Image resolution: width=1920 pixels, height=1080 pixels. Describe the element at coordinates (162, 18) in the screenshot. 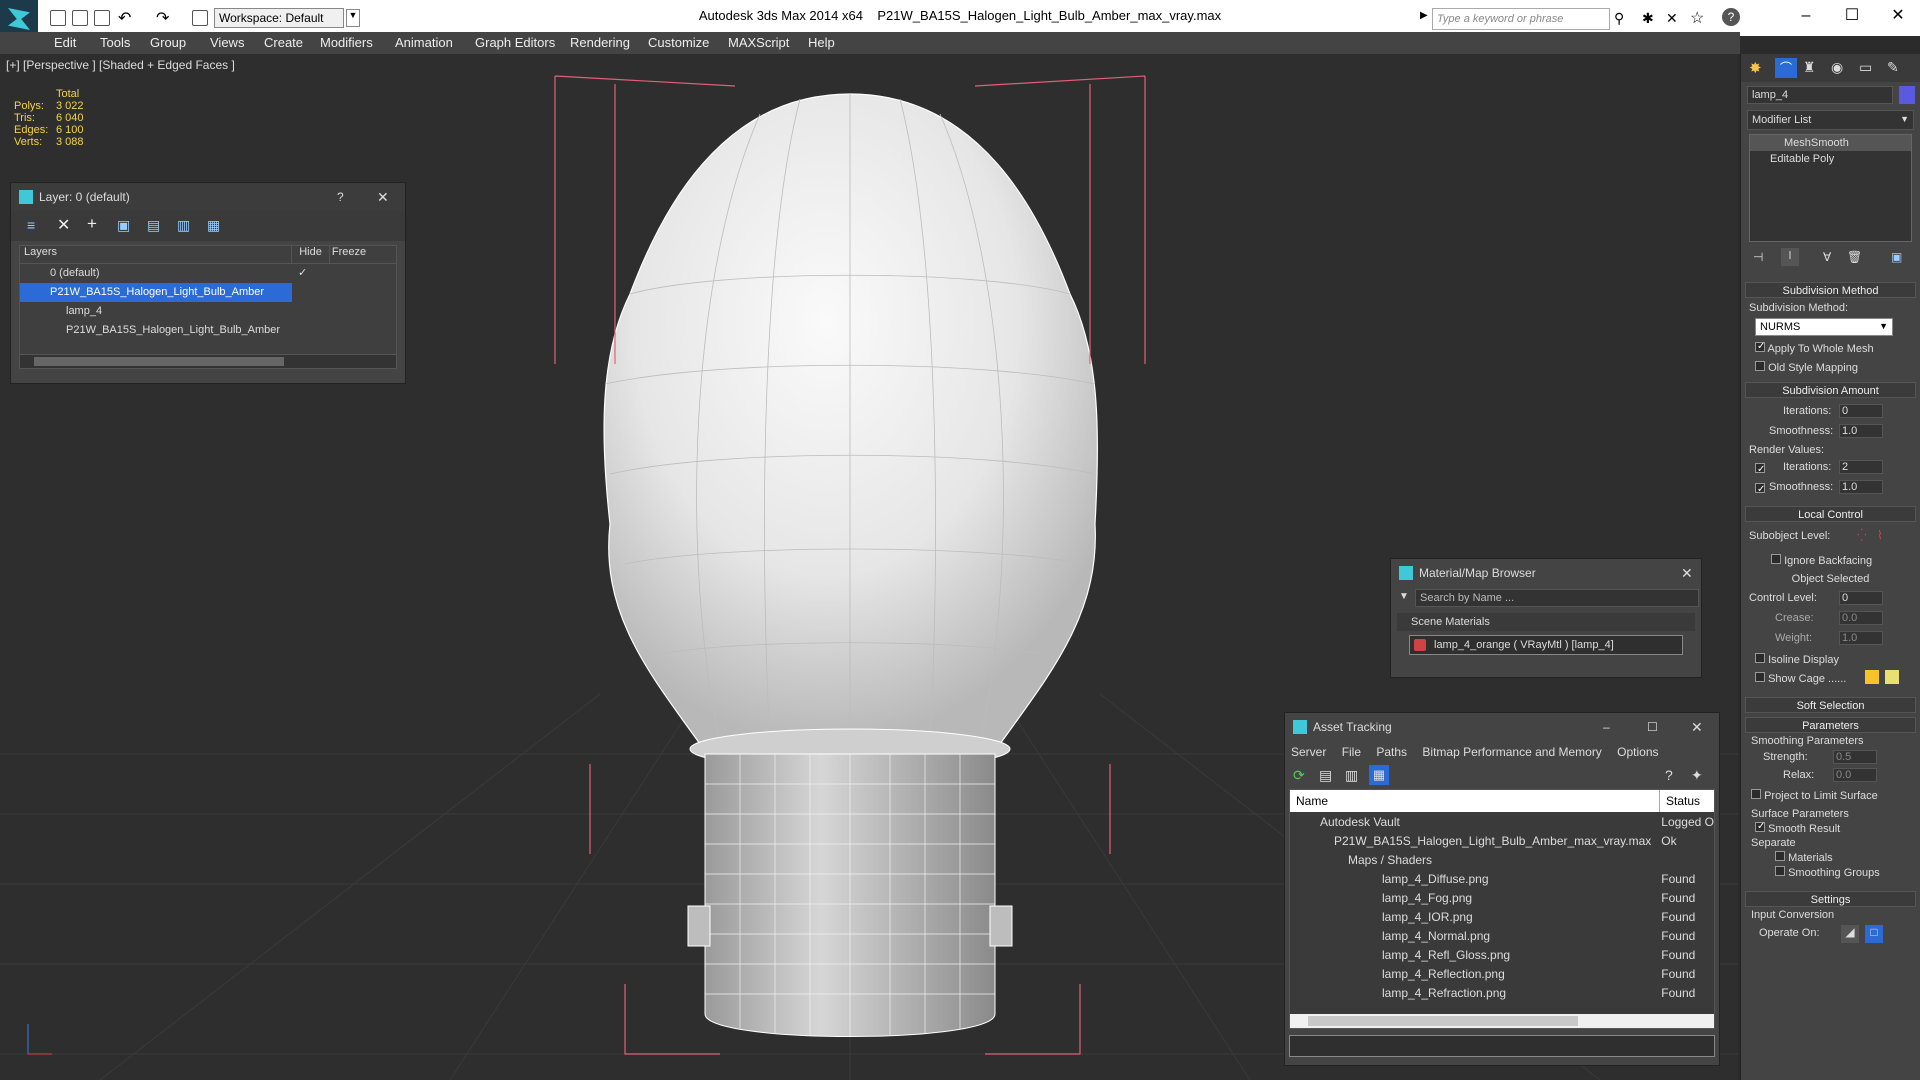

I see `redo-icon: ↷` at that location.